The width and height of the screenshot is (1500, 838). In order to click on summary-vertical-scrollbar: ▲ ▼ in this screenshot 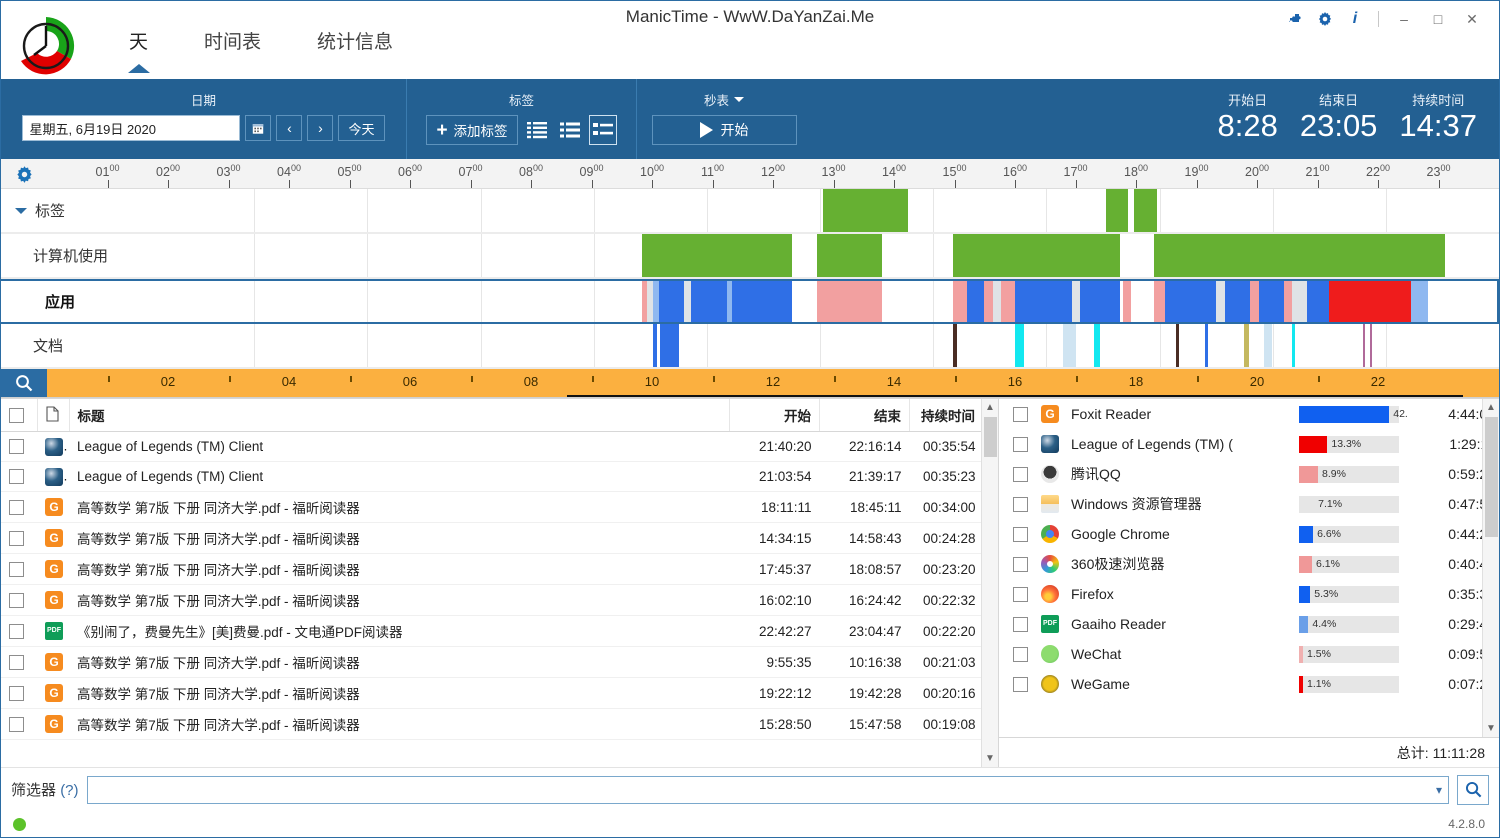, I will do `click(1490, 568)`.